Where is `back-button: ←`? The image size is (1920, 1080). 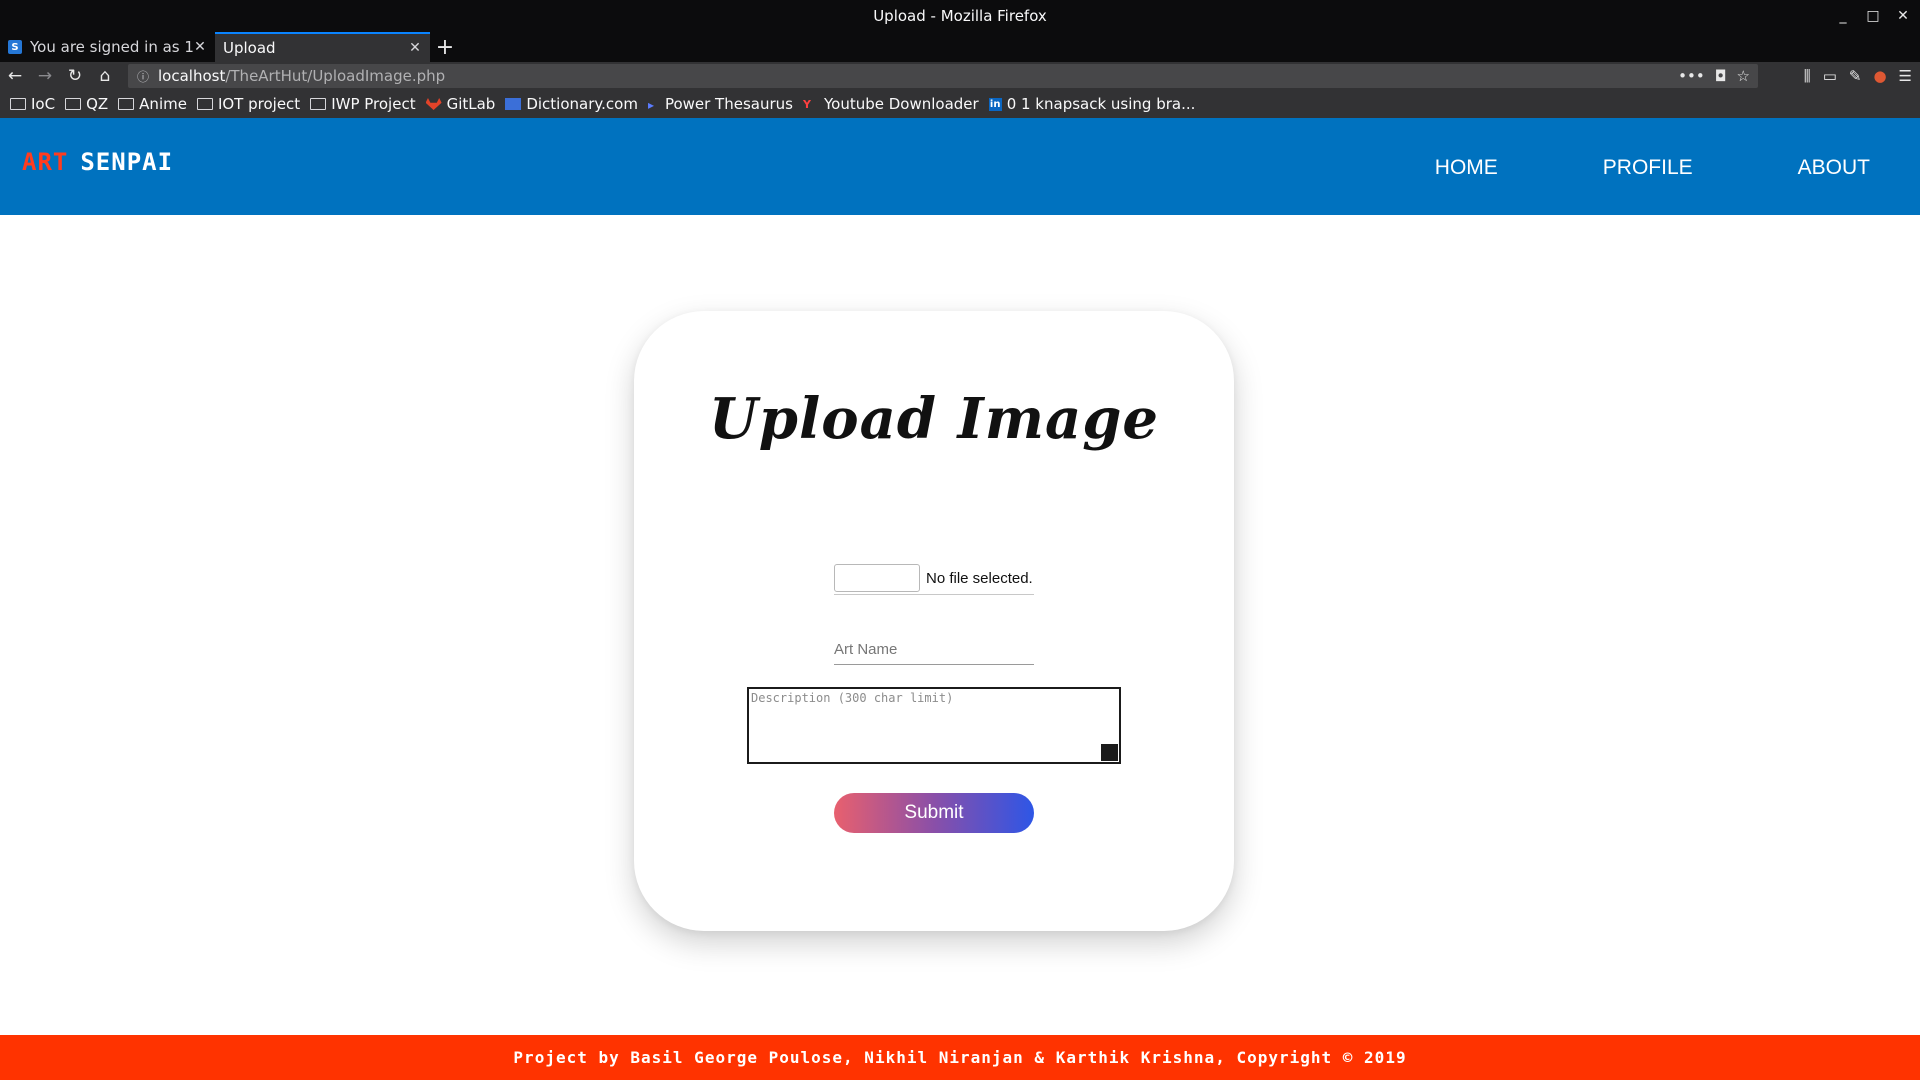 back-button: ← is located at coordinates (15, 76).